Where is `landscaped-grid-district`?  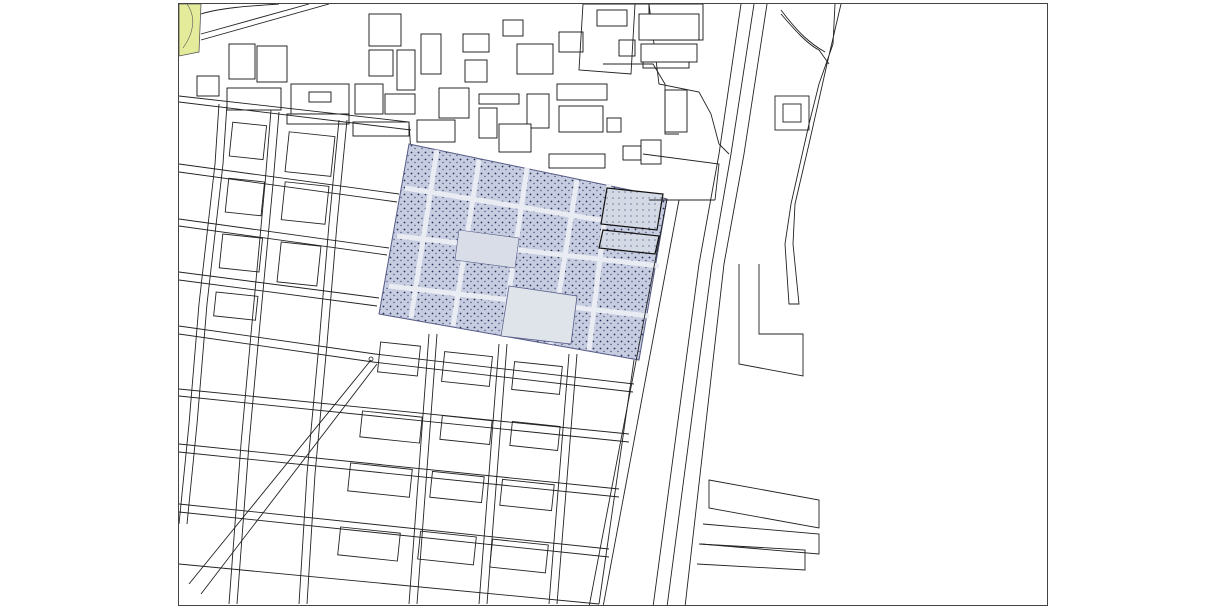
landscaped-grid-district is located at coordinates (523, 252).